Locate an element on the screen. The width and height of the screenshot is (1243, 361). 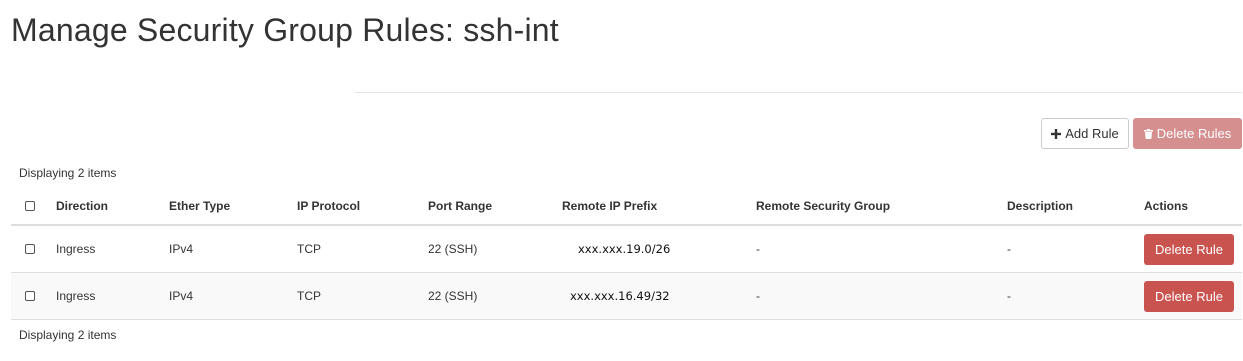
column-header-ether-type: Ether Type is located at coordinates (199, 206).